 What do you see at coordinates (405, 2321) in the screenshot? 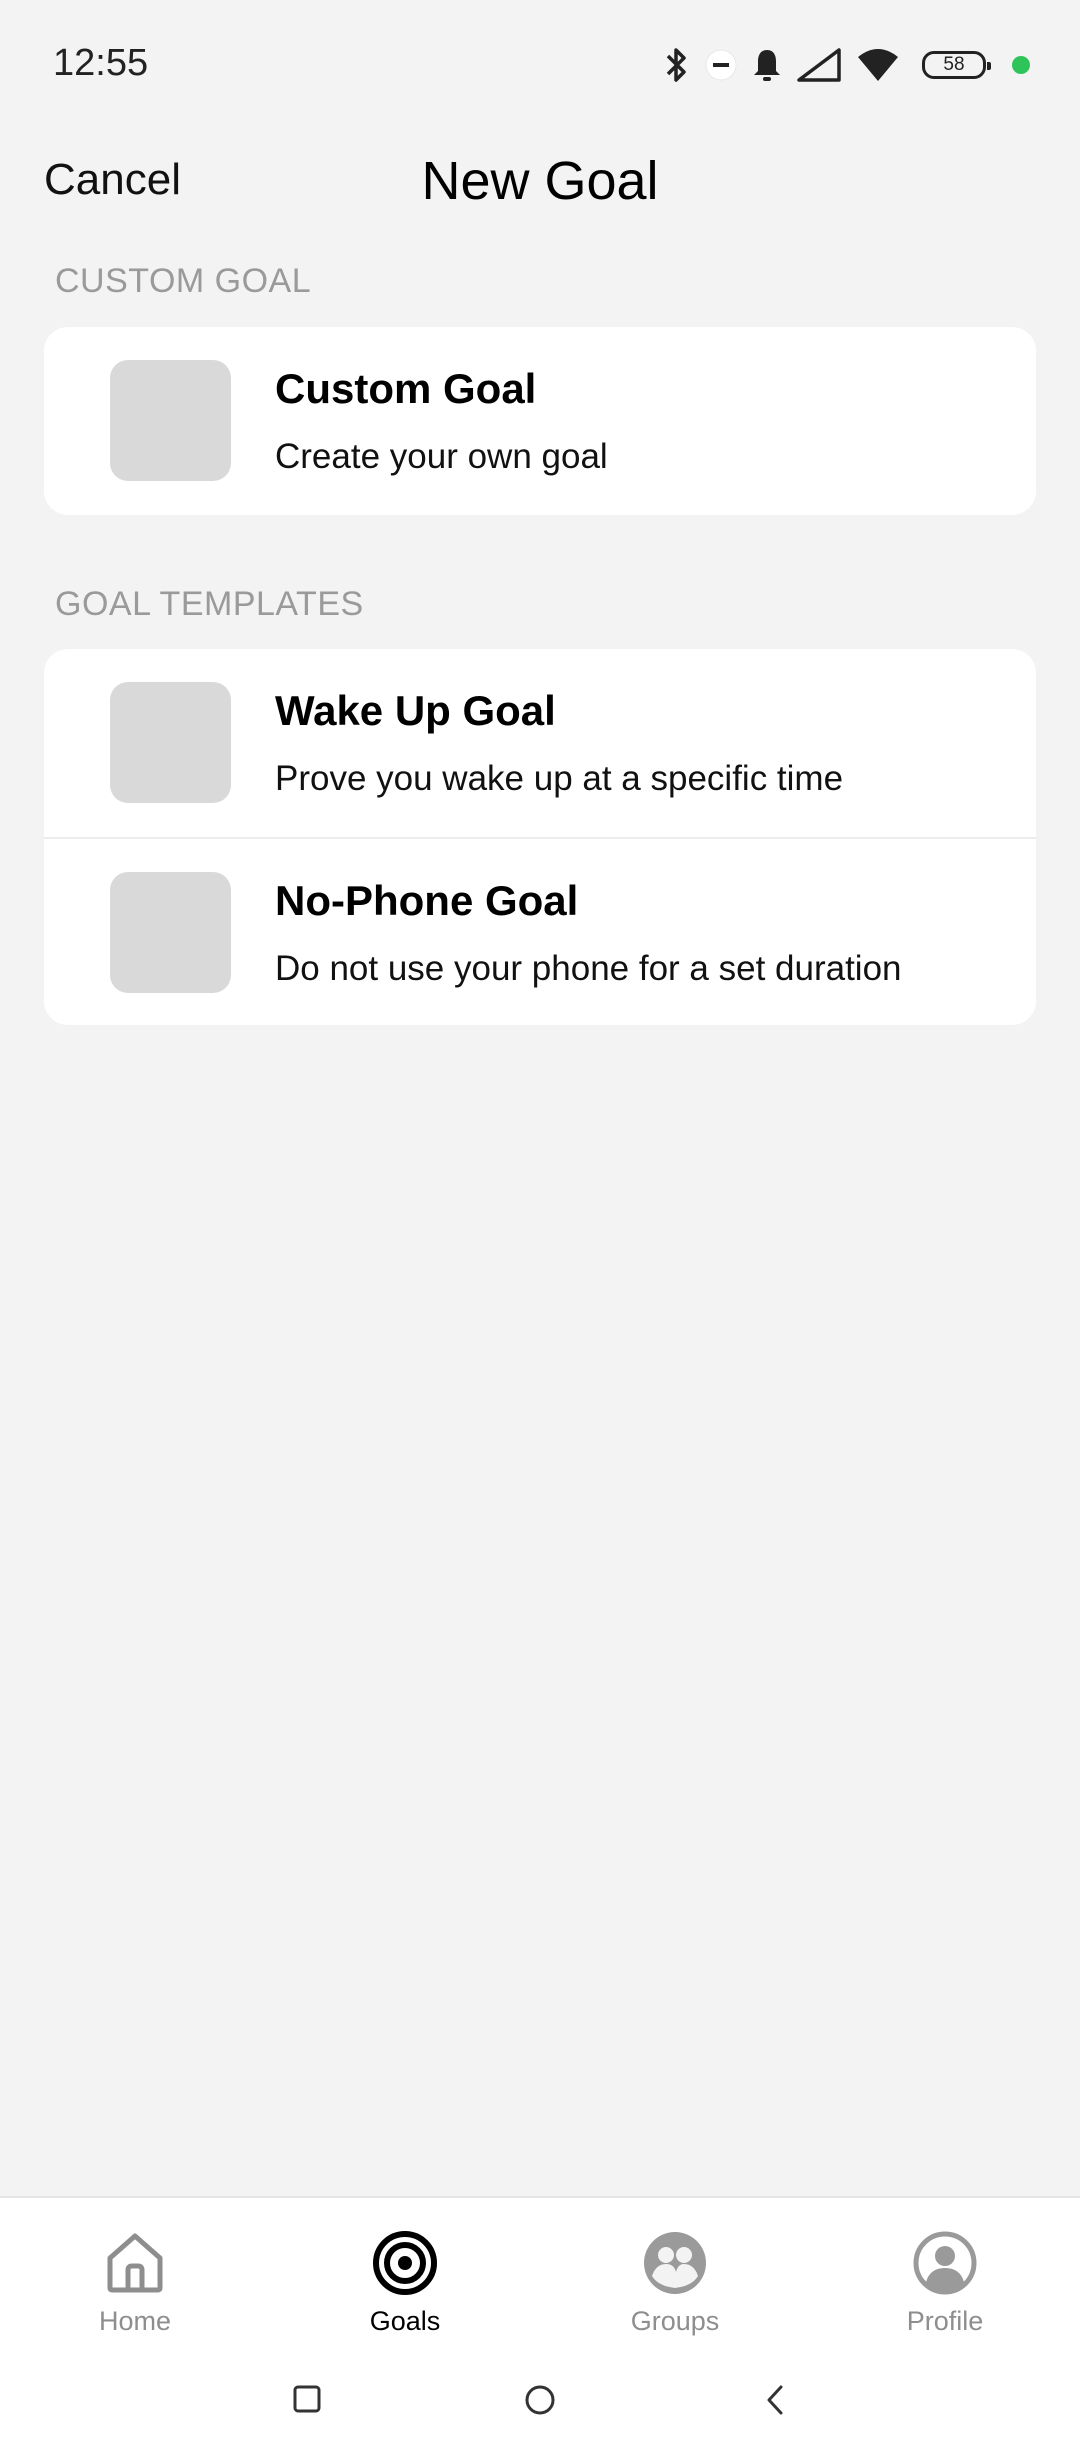
I see `nav-label: Goals` at bounding box center [405, 2321].